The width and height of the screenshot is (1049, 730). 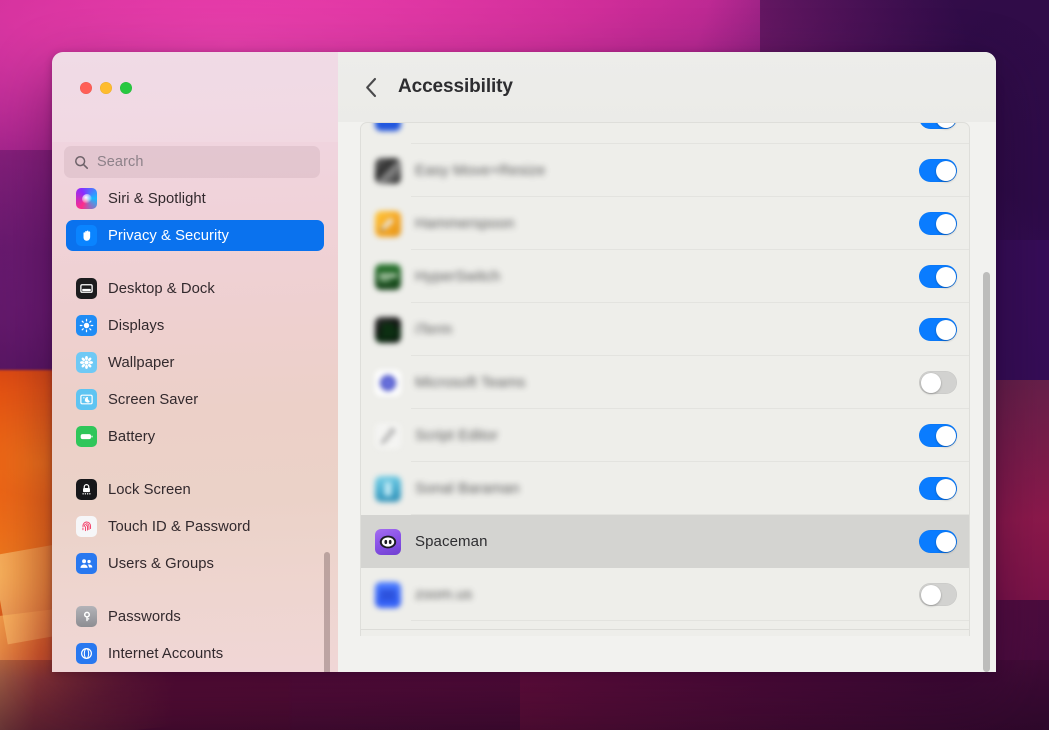 What do you see at coordinates (86, 653) in the screenshot?
I see `internet-accounts-icon` at bounding box center [86, 653].